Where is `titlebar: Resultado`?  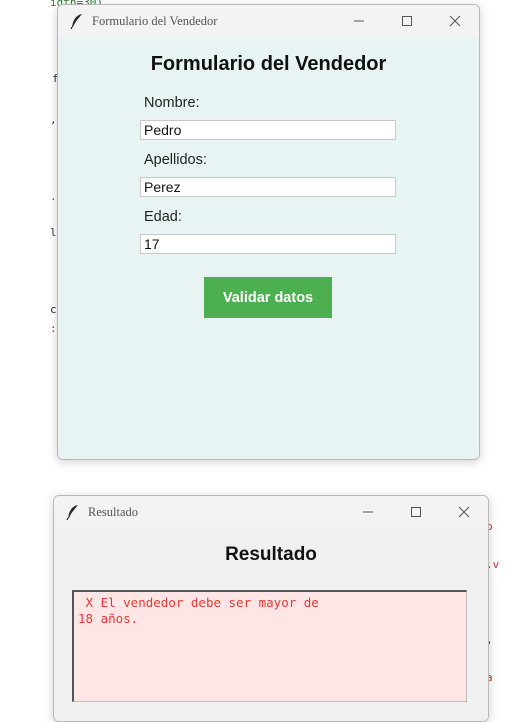
titlebar: Resultado is located at coordinates (271, 512).